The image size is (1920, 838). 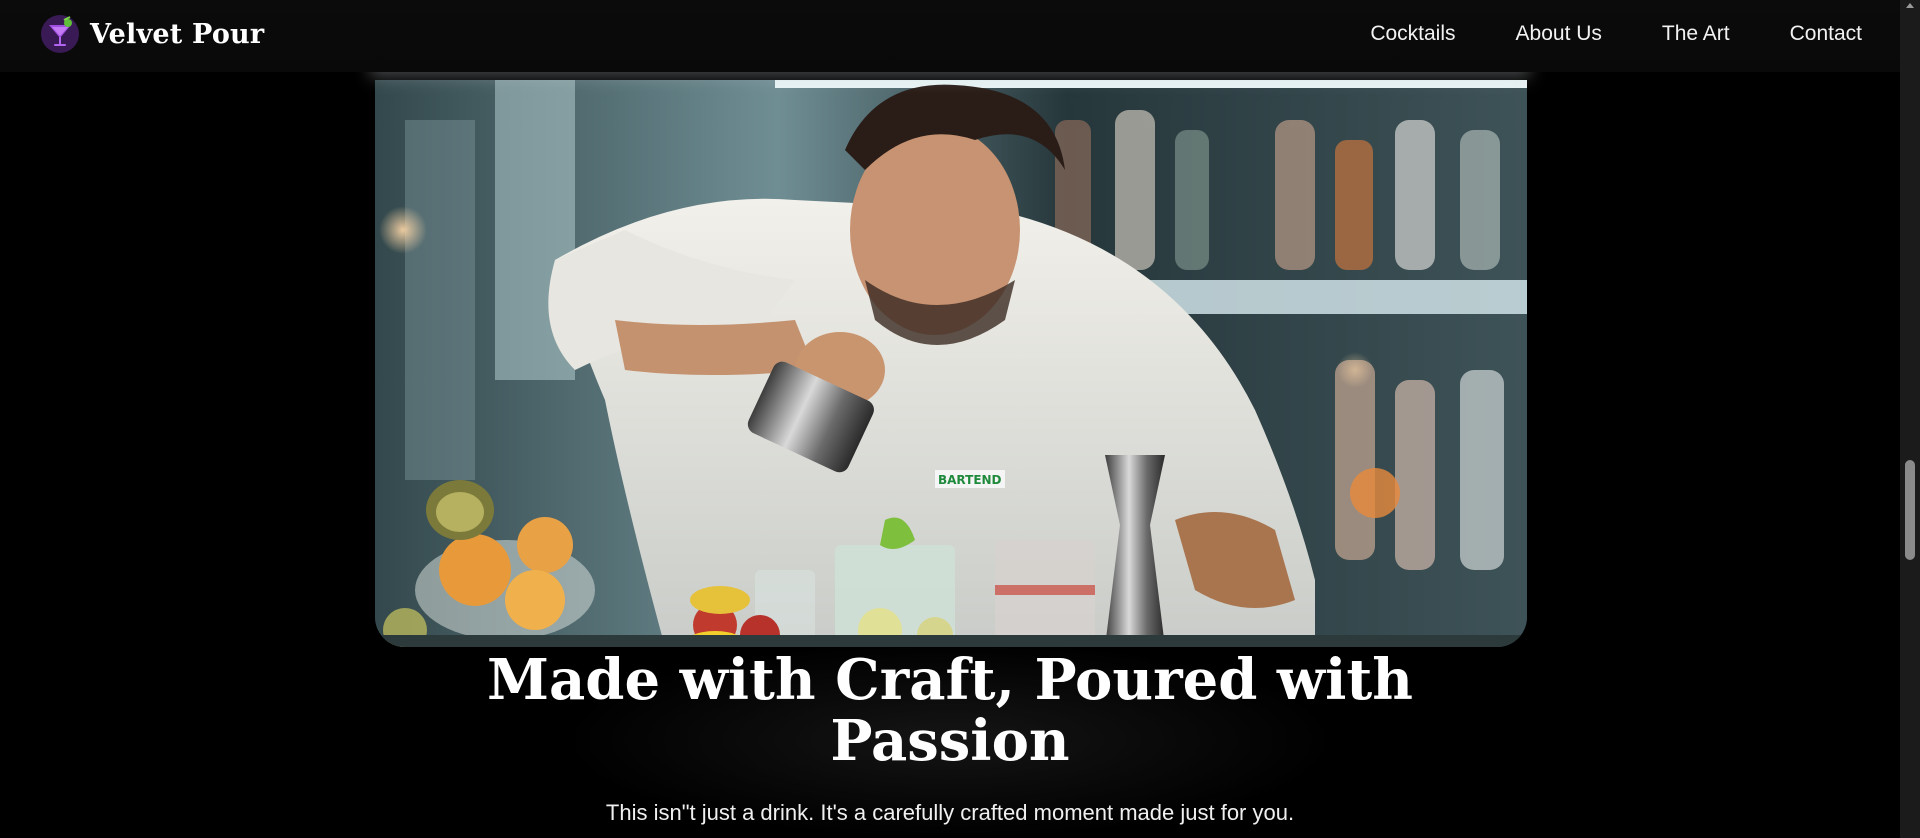 What do you see at coordinates (177, 34) in the screenshot?
I see `brand-name: Velvet Pour` at bounding box center [177, 34].